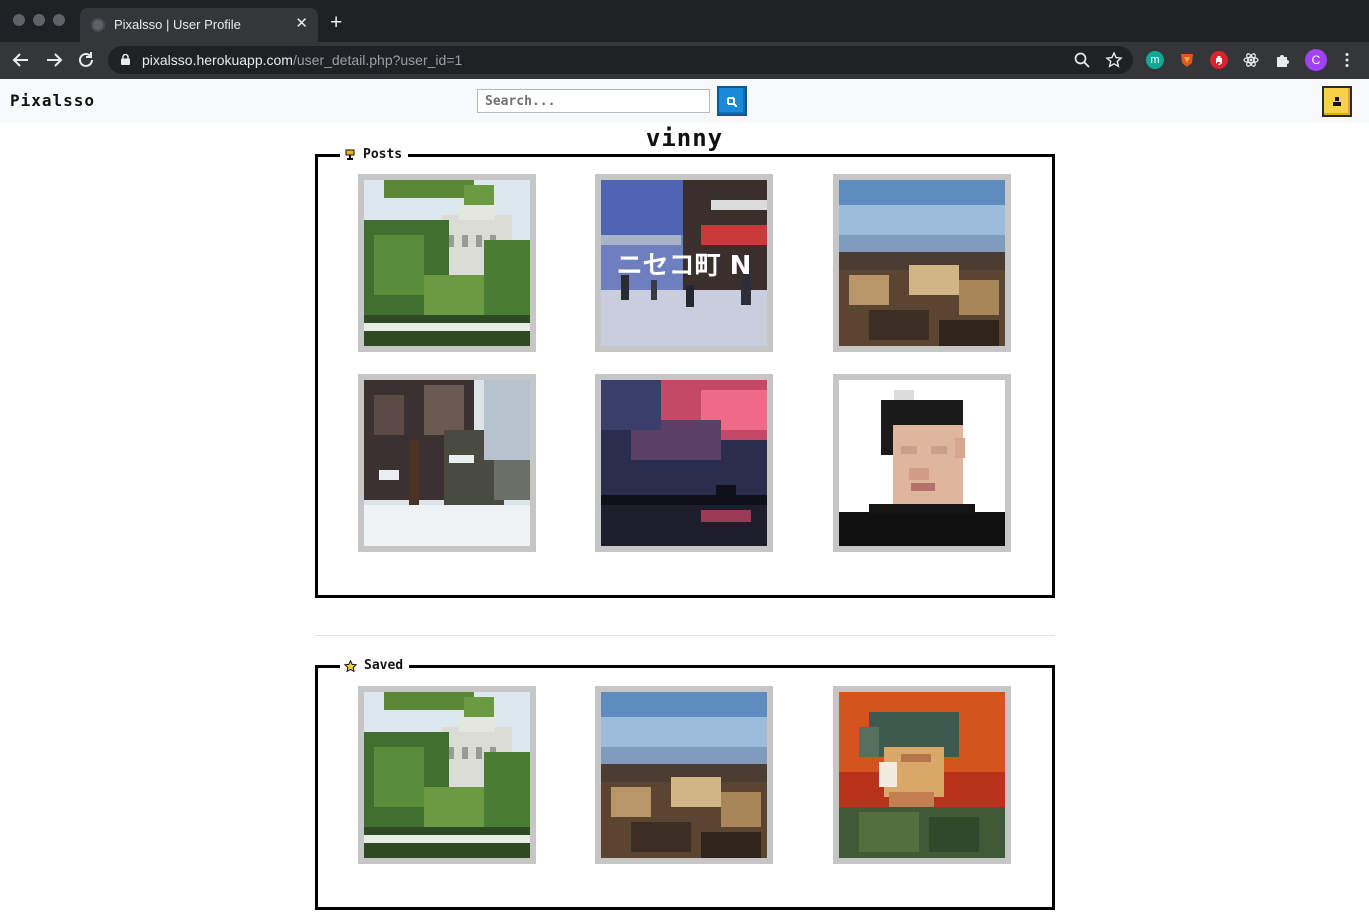 This screenshot has width=1369, height=917. What do you see at coordinates (350, 665) in the screenshot?
I see `star-icon` at bounding box center [350, 665].